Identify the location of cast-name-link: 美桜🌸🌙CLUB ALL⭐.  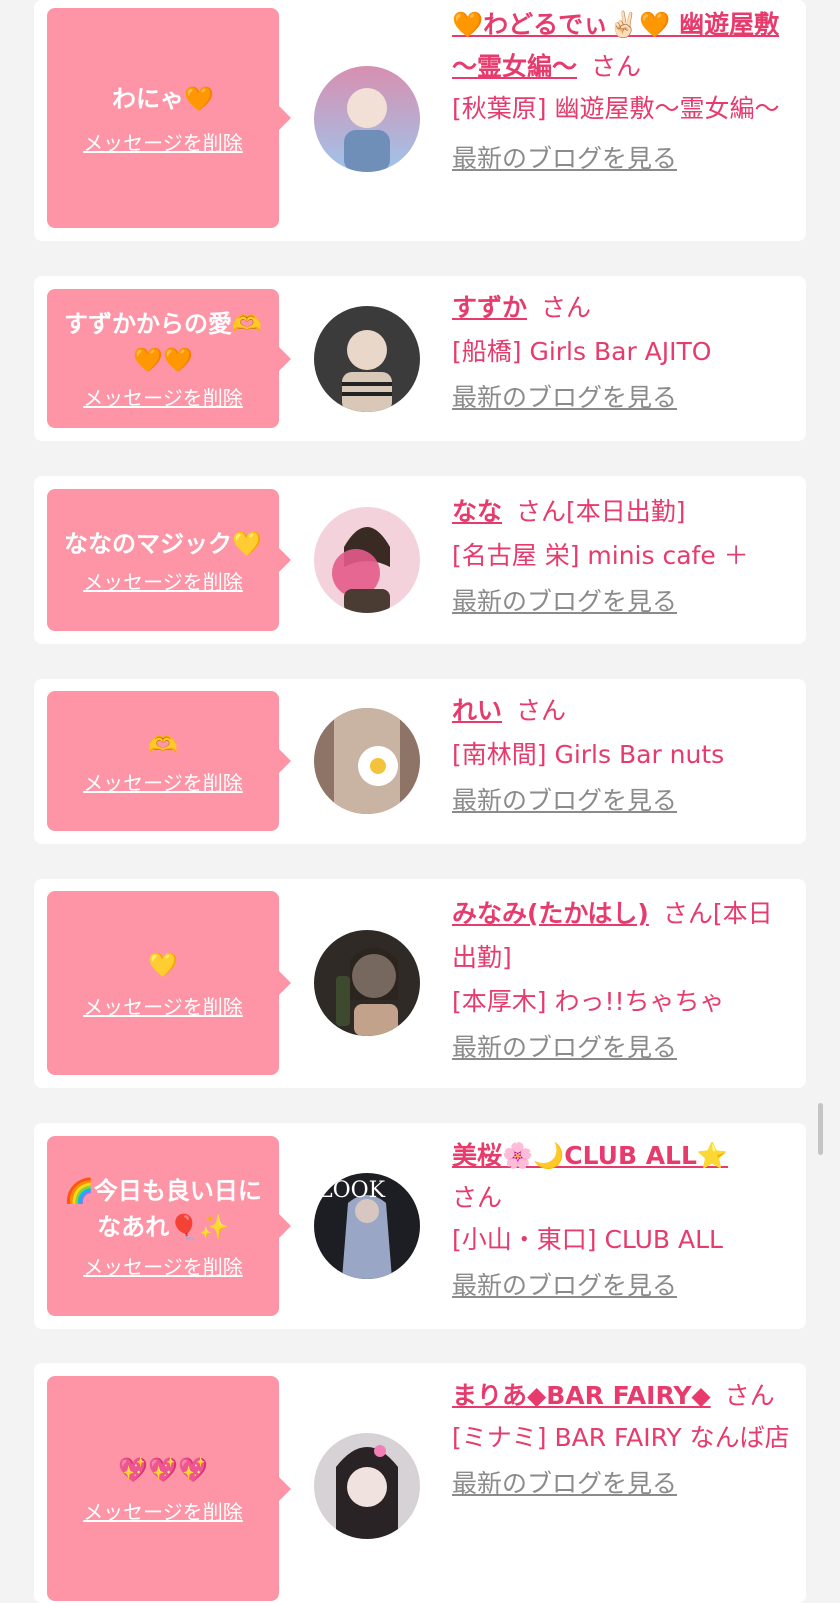
(590, 1155).